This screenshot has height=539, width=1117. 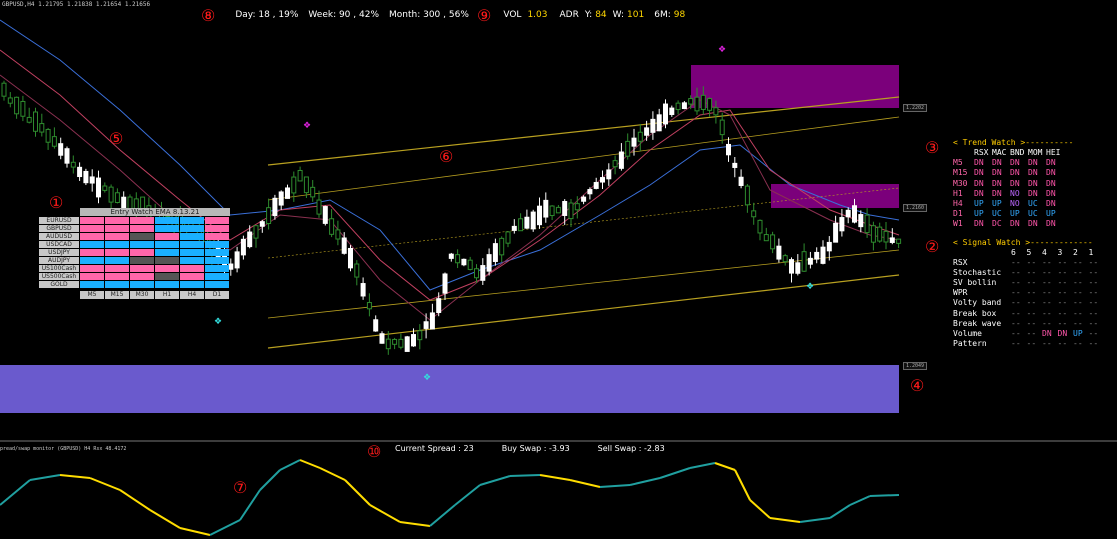 I want to click on trend-watch-row: M5 DN DN DN DN DN, so click(x=1013, y=163).